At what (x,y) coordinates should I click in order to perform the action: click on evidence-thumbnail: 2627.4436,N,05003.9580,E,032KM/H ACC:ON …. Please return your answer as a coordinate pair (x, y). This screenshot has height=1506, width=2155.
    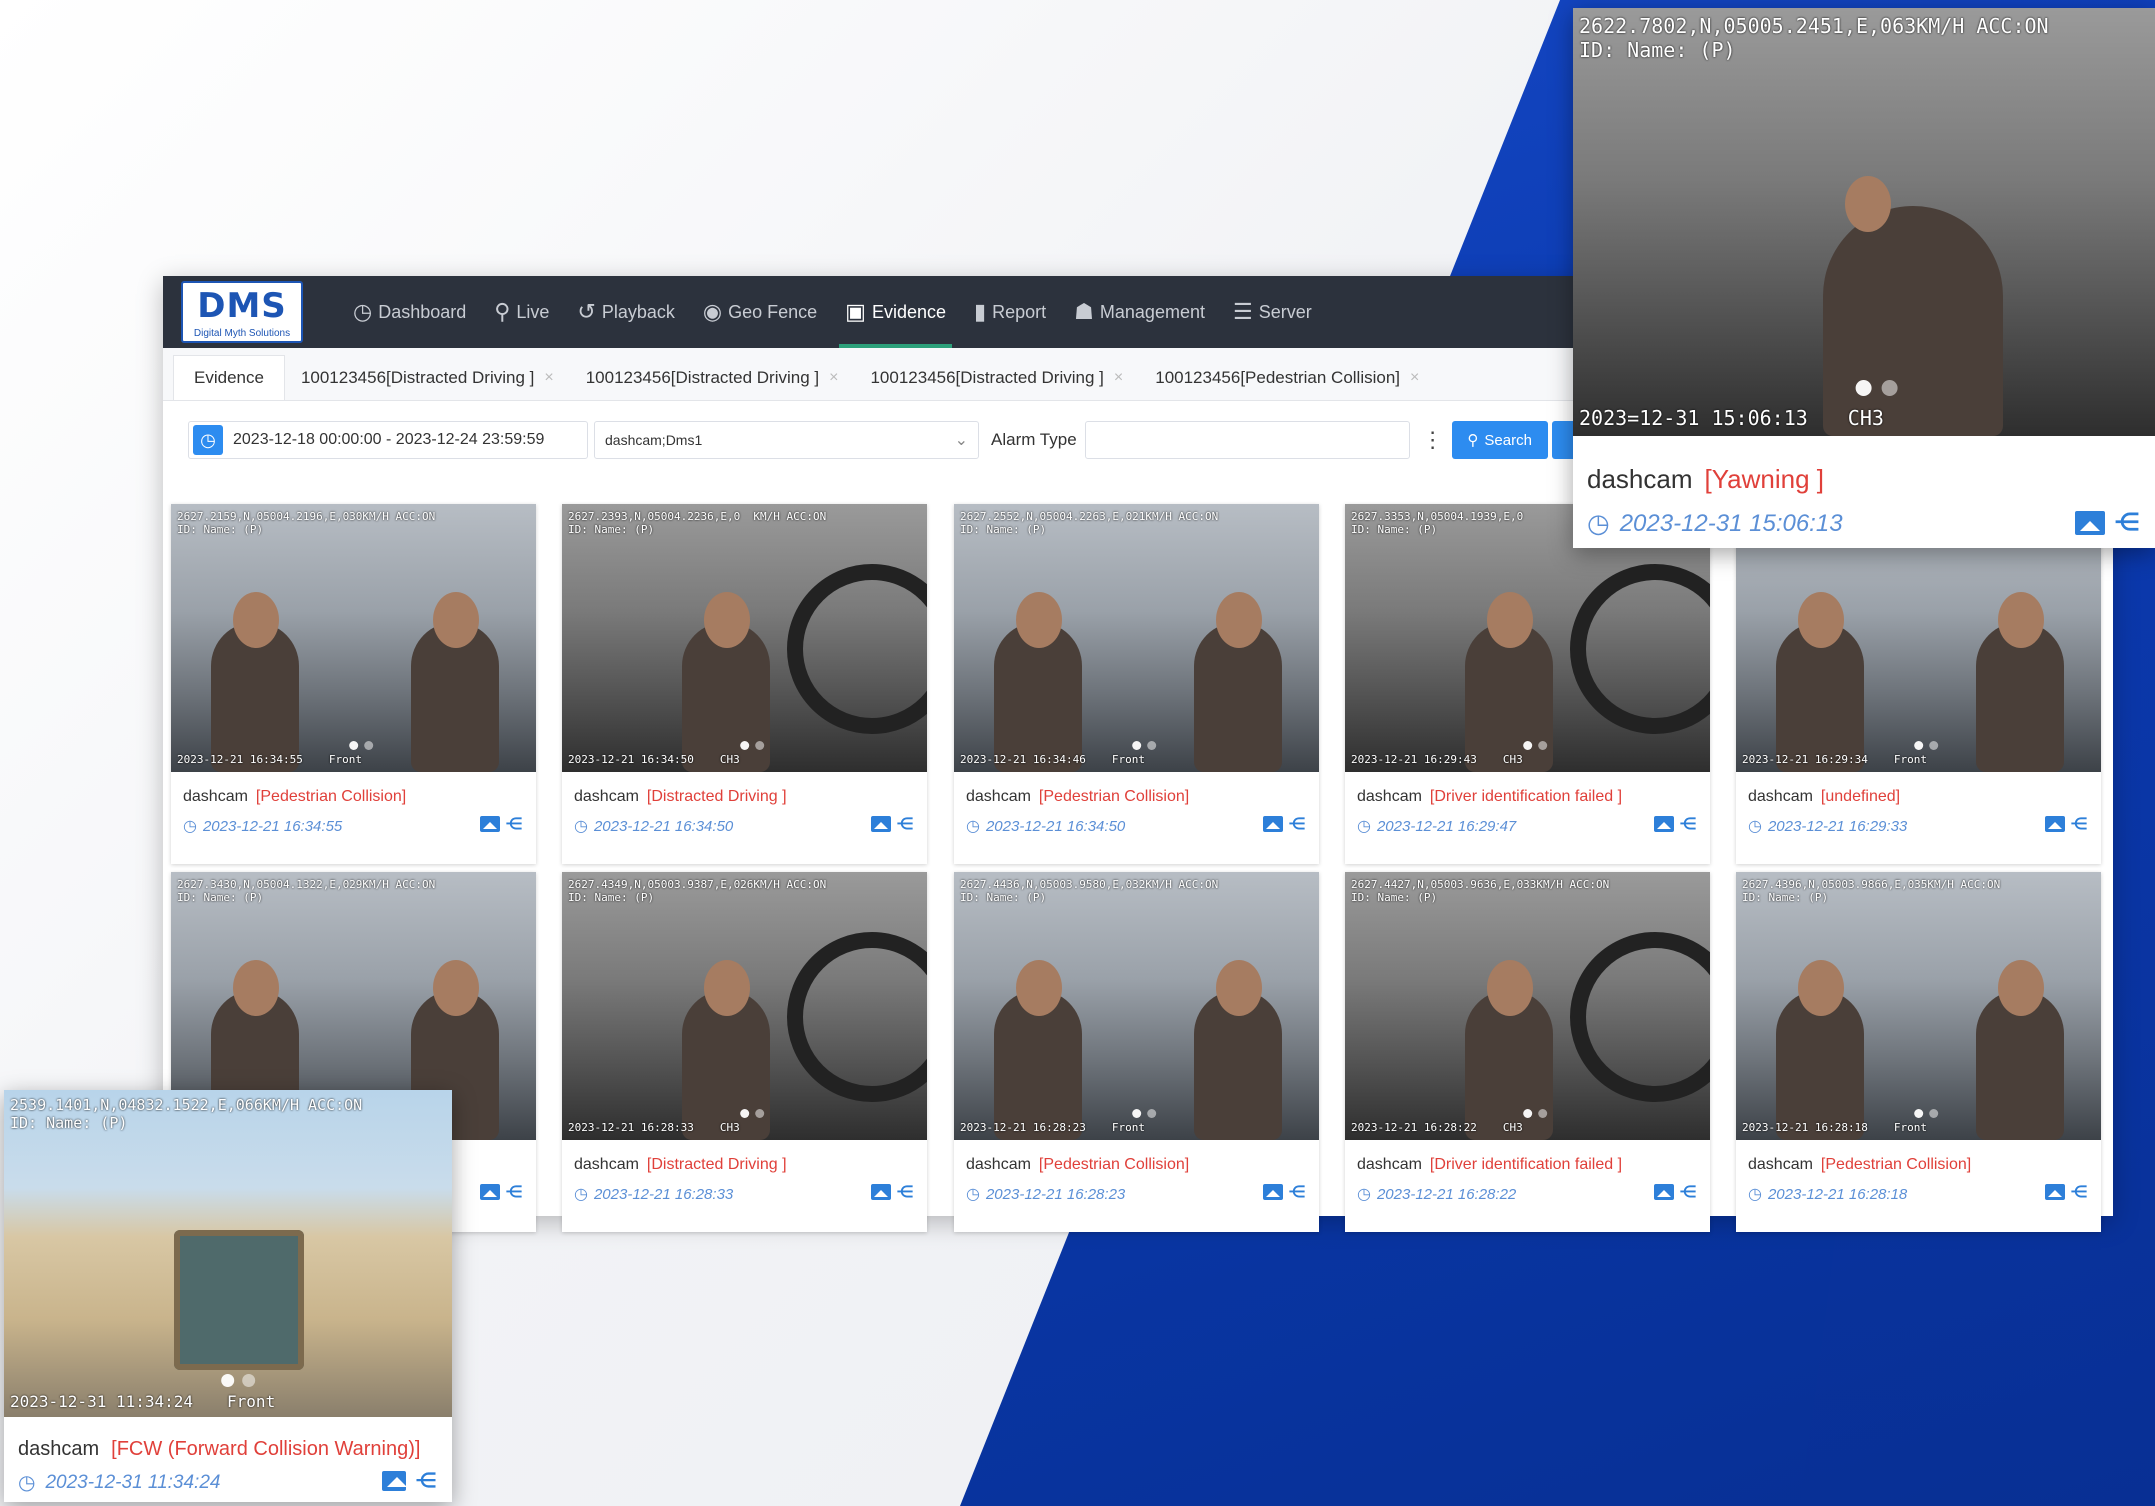
    Looking at the image, I should click on (1136, 1006).